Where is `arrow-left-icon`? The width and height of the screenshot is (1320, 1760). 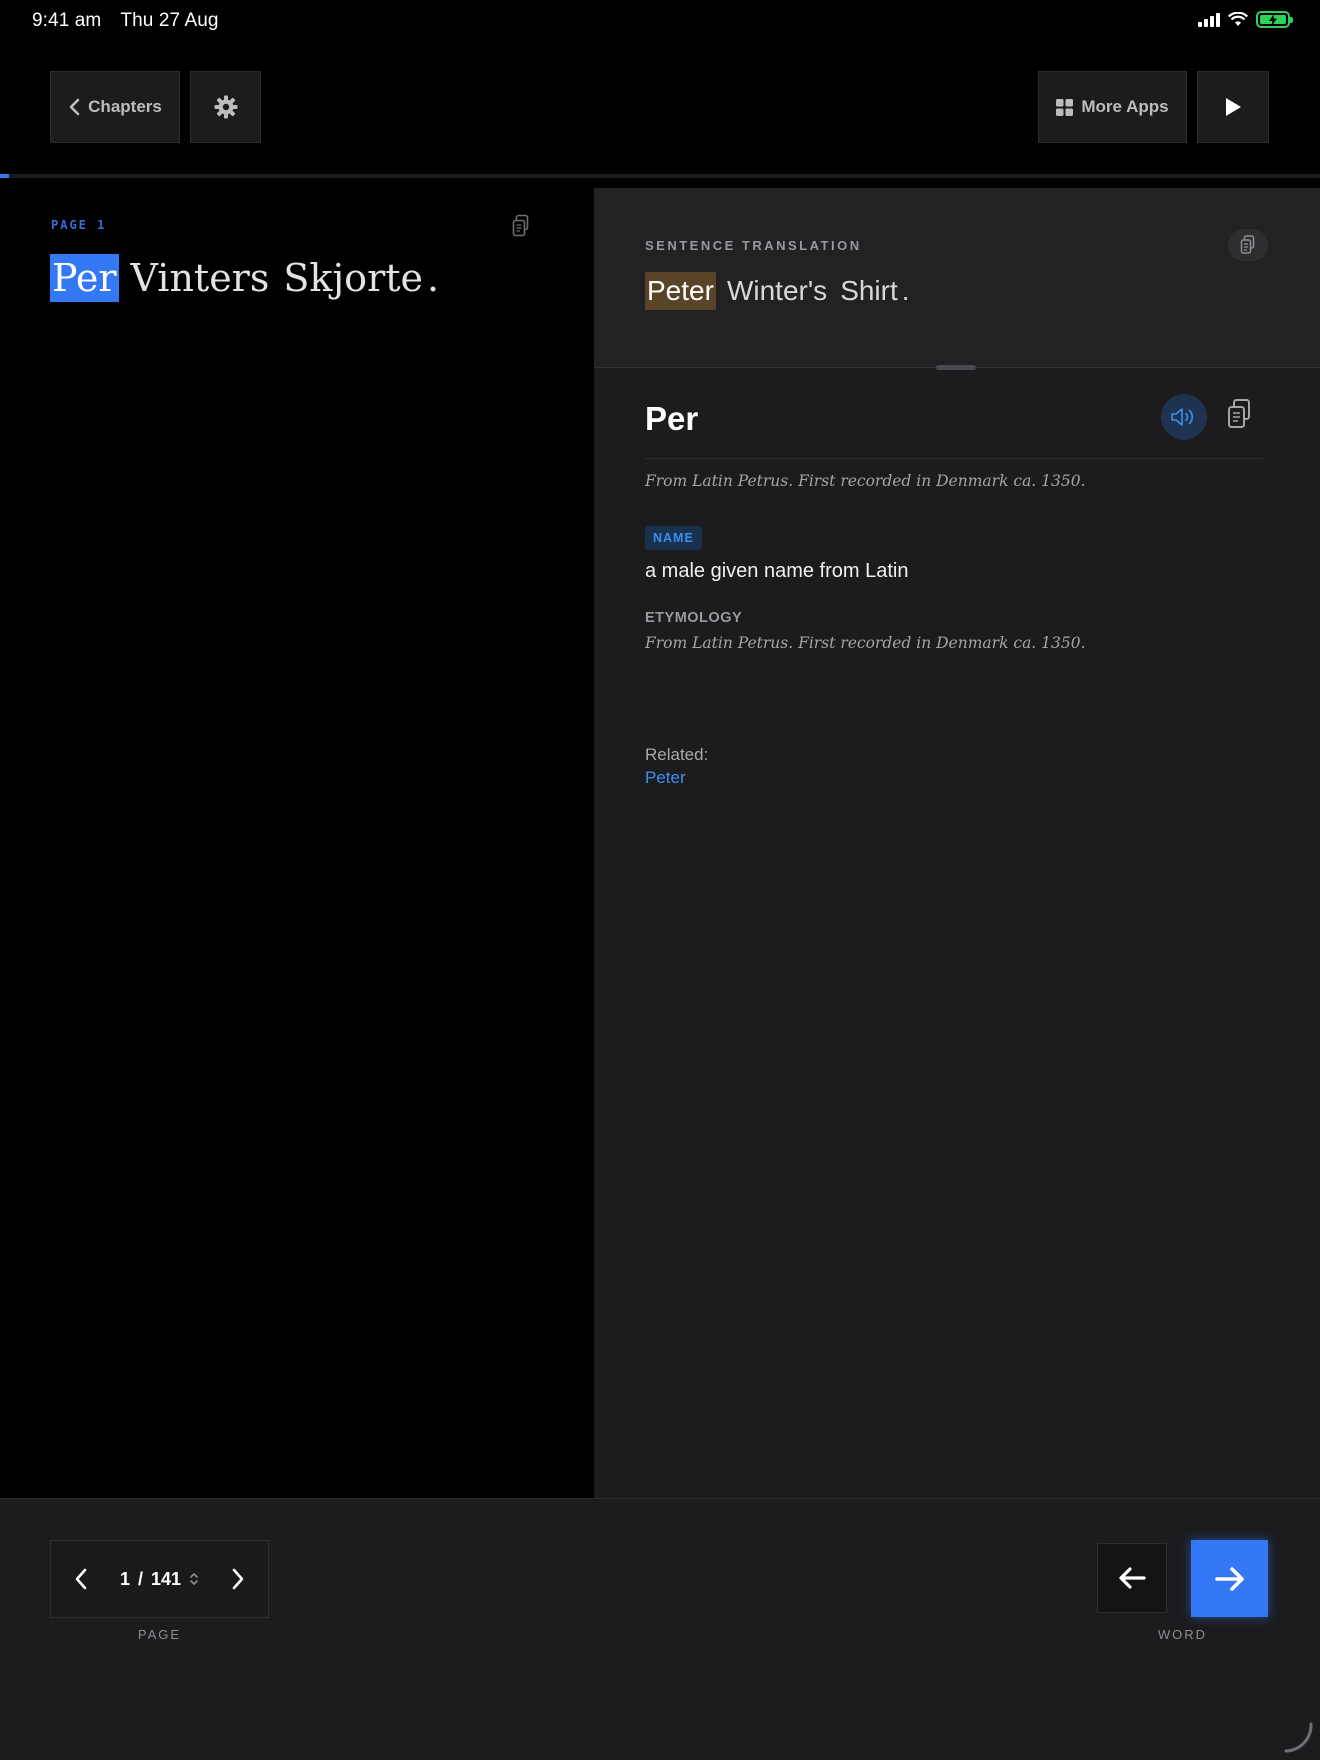 arrow-left-icon is located at coordinates (1132, 1578).